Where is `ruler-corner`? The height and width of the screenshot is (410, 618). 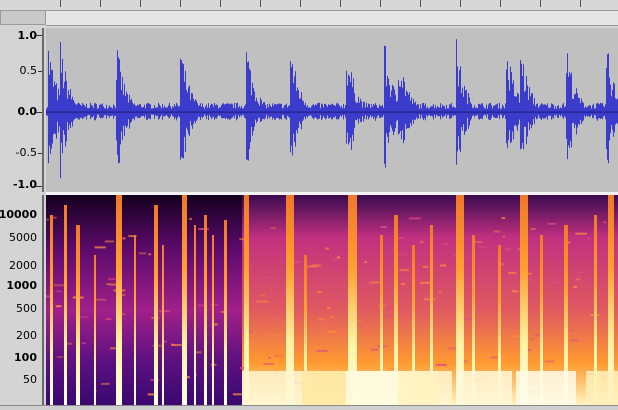
ruler-corner is located at coordinates (23, 17).